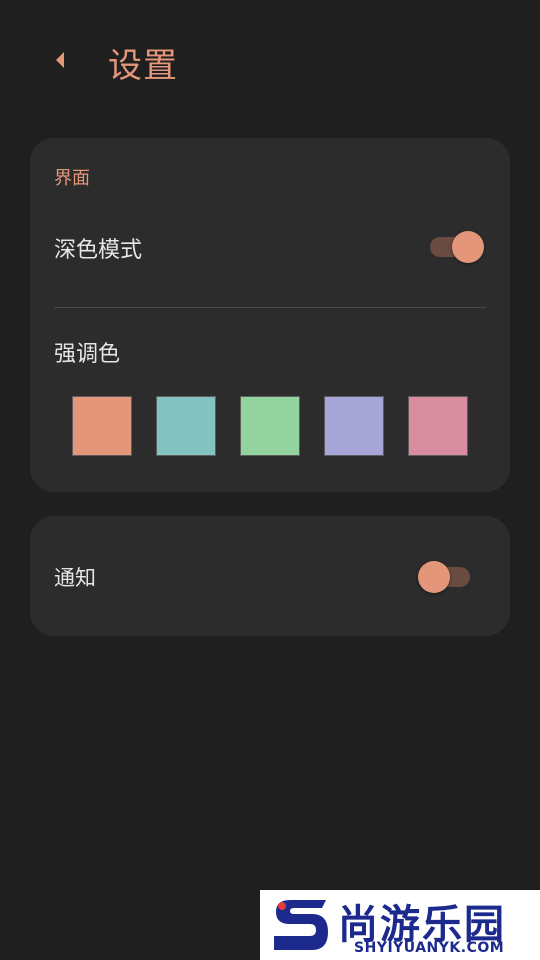  Describe the element at coordinates (438, 426) in the screenshot. I see `accent-swatch-pink` at that location.